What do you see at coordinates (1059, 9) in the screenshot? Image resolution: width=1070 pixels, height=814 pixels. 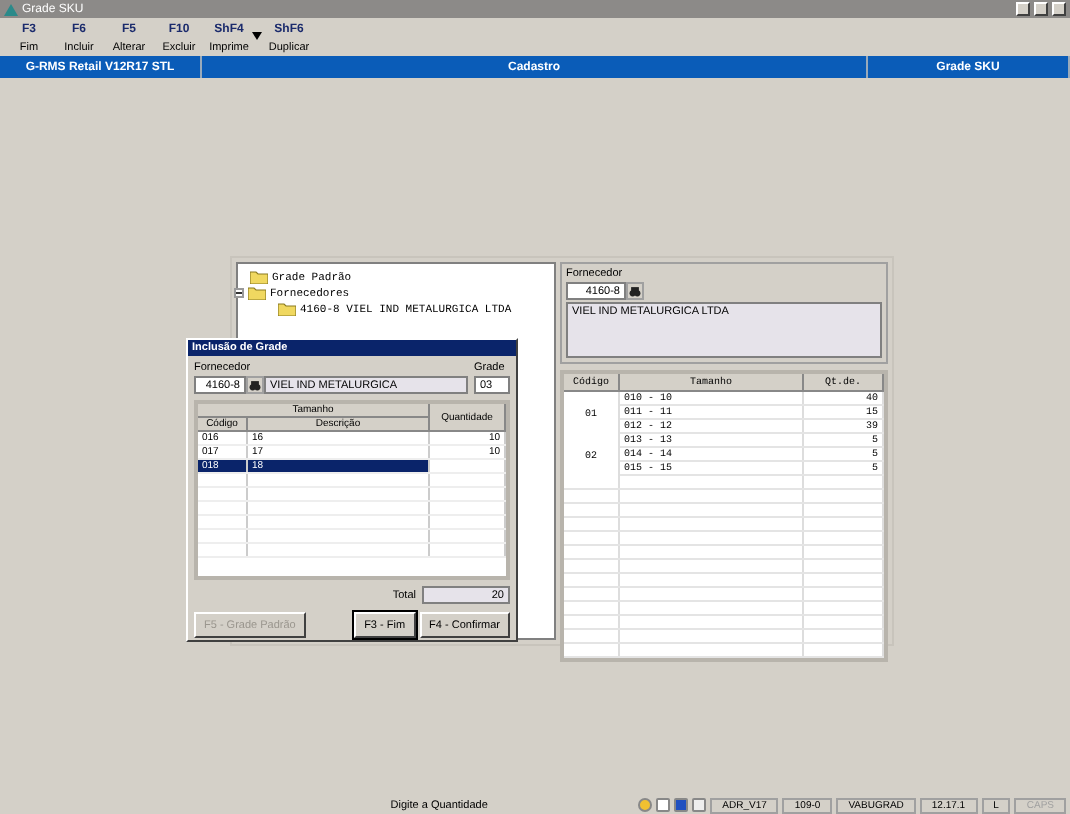 I see `close-button` at bounding box center [1059, 9].